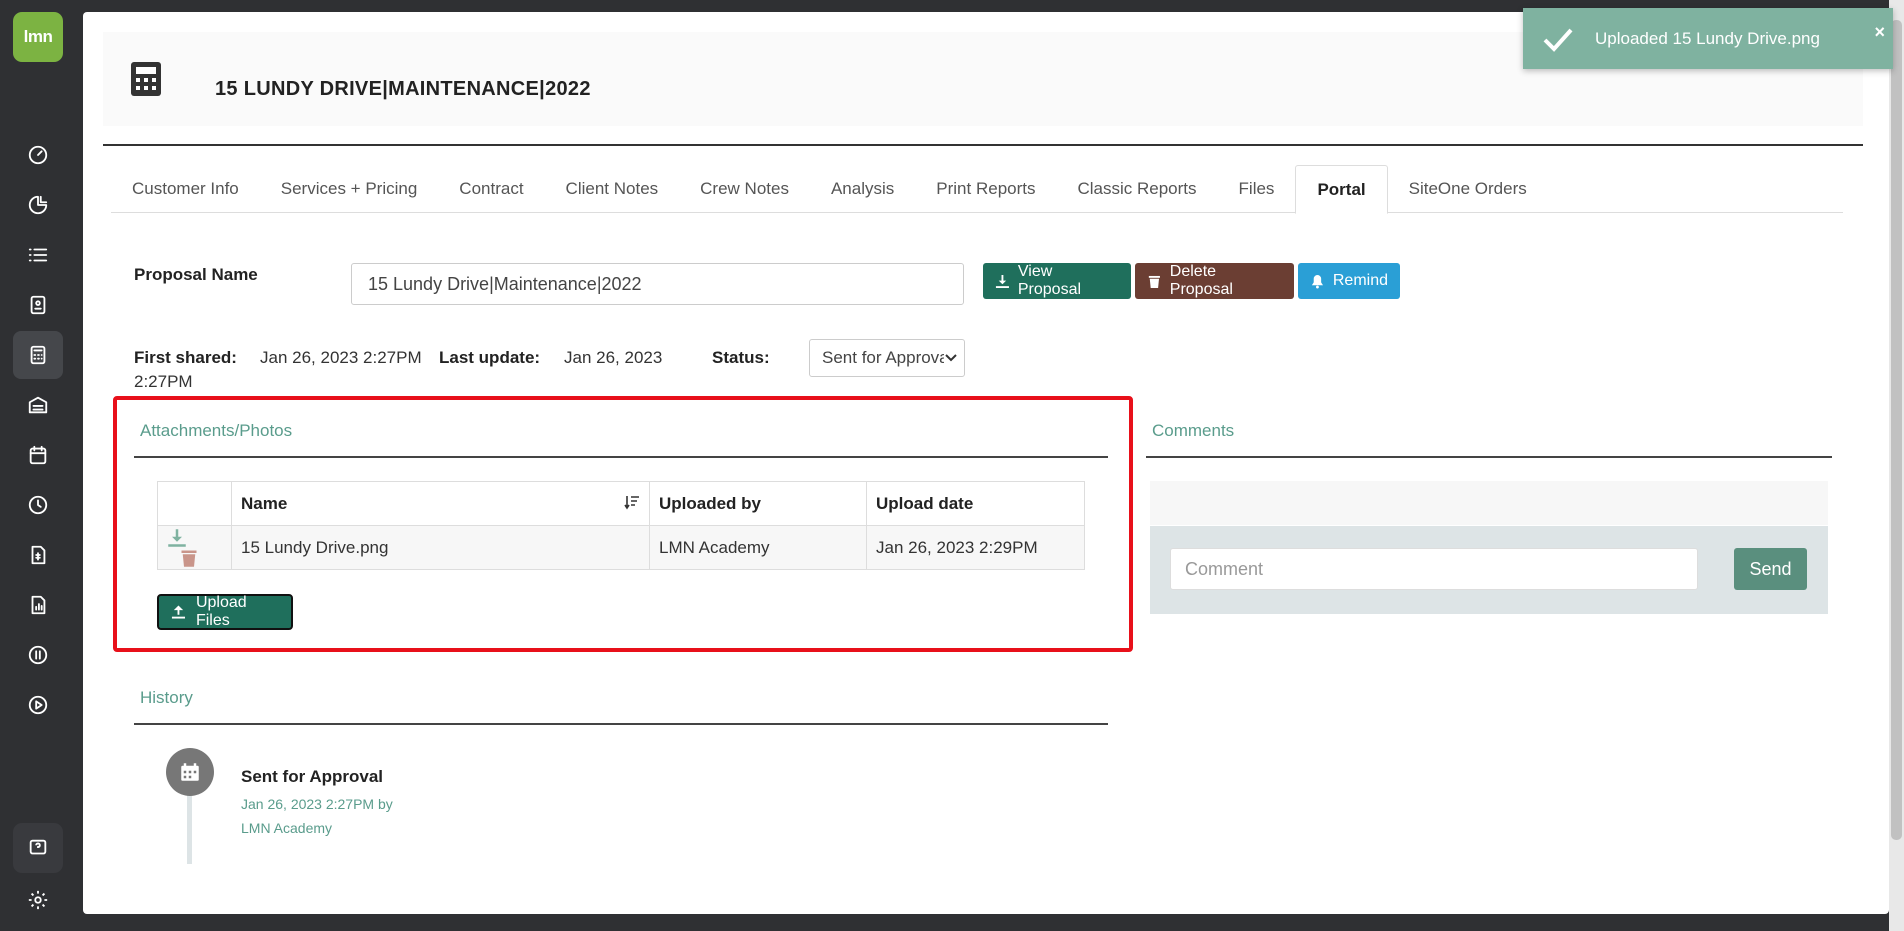 Image resolution: width=1904 pixels, height=931 pixels. I want to click on attachments-title: Attachments/Photos, so click(216, 430).